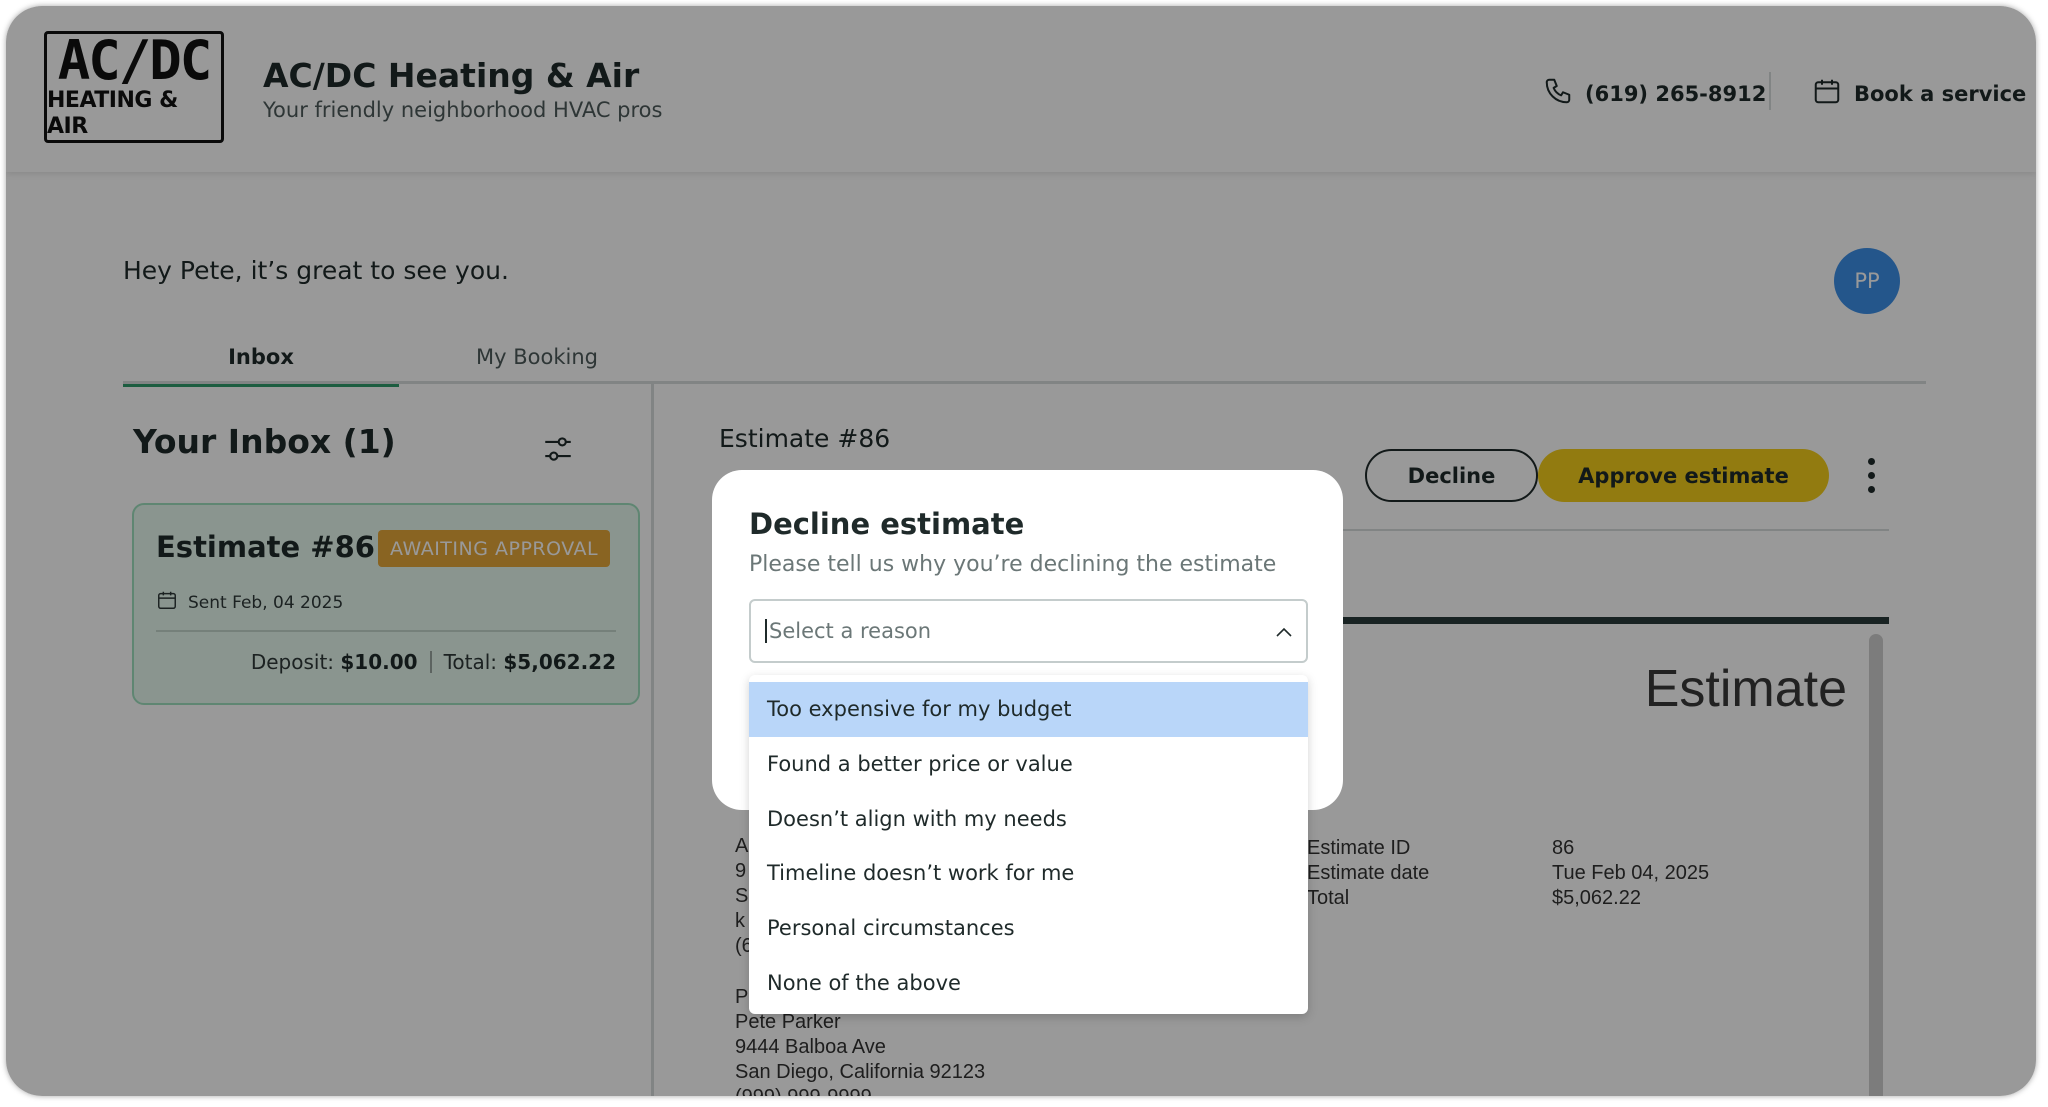  I want to click on reason-option: Found a better price or value, so click(1028, 764).